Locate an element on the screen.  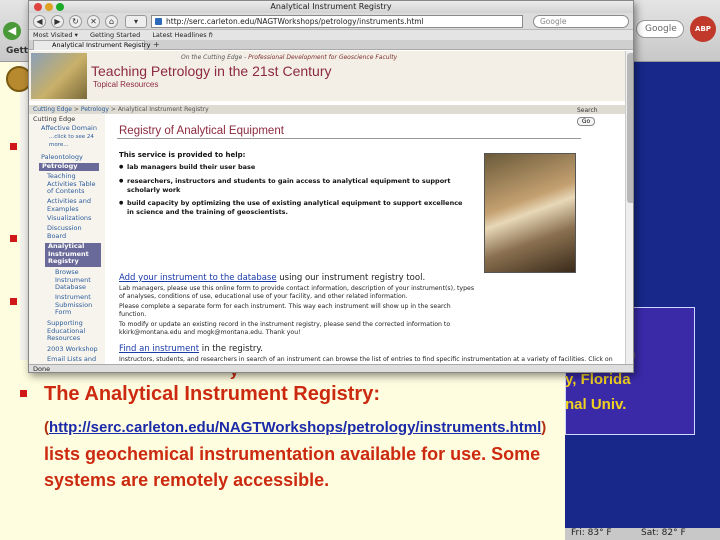
slide-fragment-text: nal Univ. is located at coordinates (596, 404).